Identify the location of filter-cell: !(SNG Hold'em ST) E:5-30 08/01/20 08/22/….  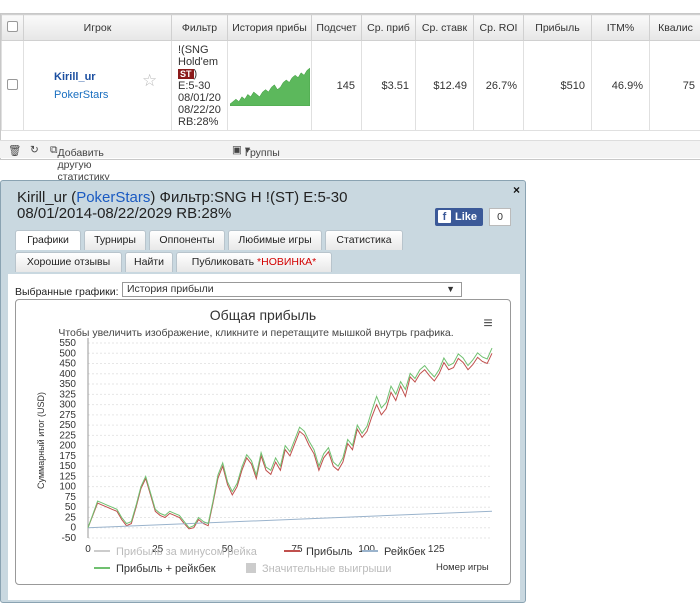
(199, 85).